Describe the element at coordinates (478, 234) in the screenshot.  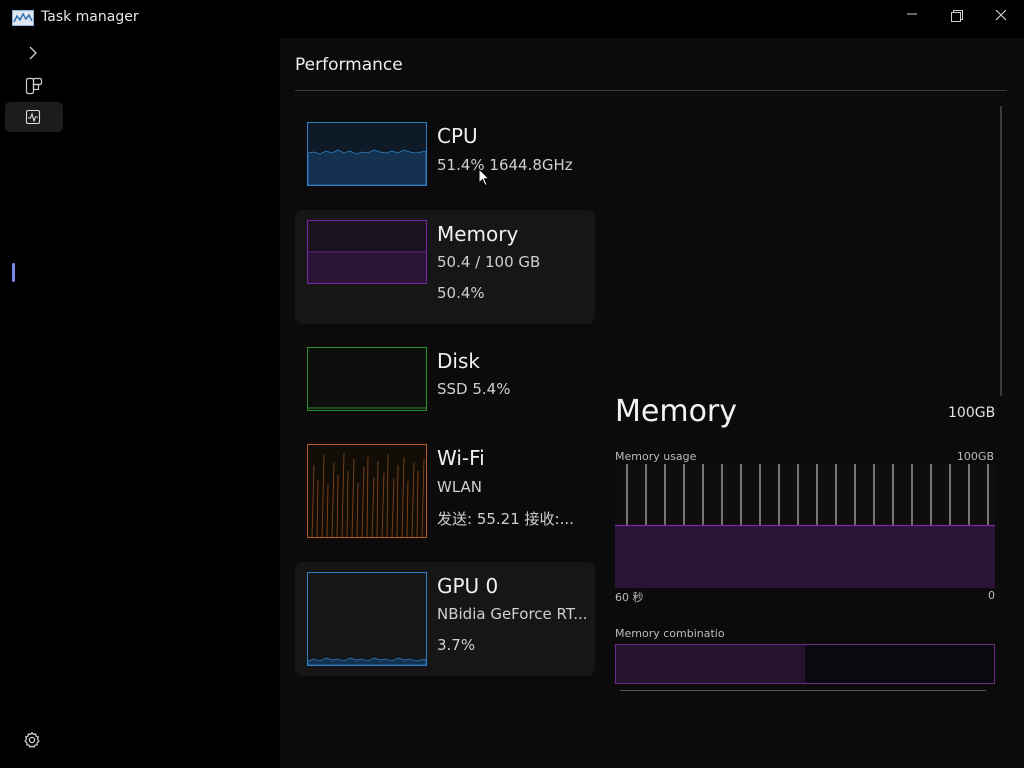
I see `memory-title: Memory` at that location.